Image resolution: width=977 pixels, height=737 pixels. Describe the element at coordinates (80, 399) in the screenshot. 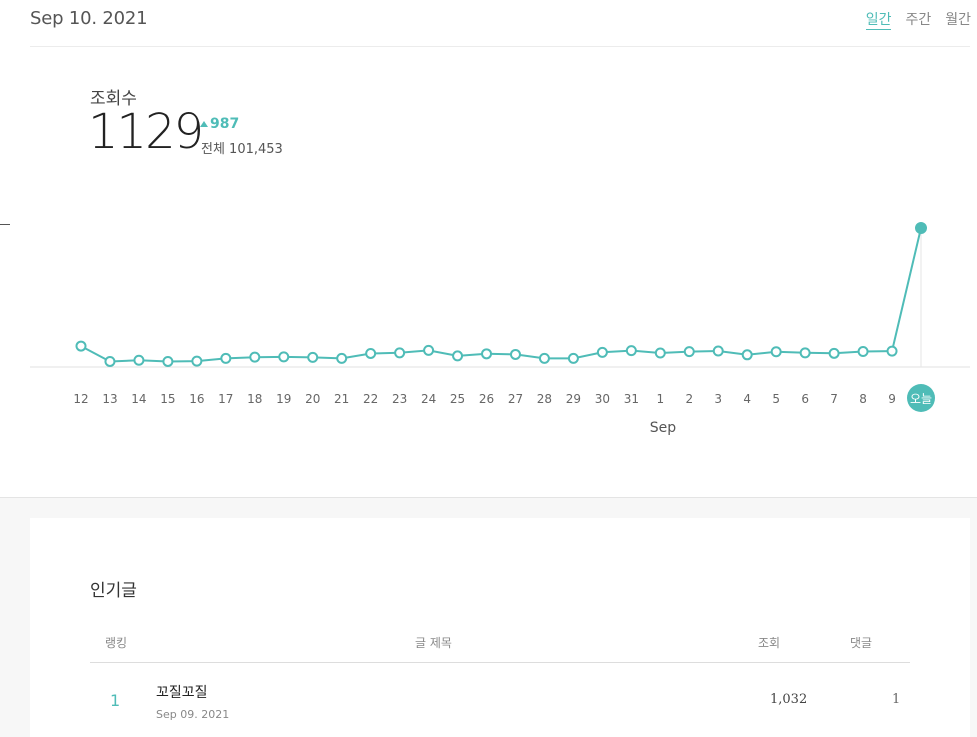

I see `x-tick-label: 12` at that location.